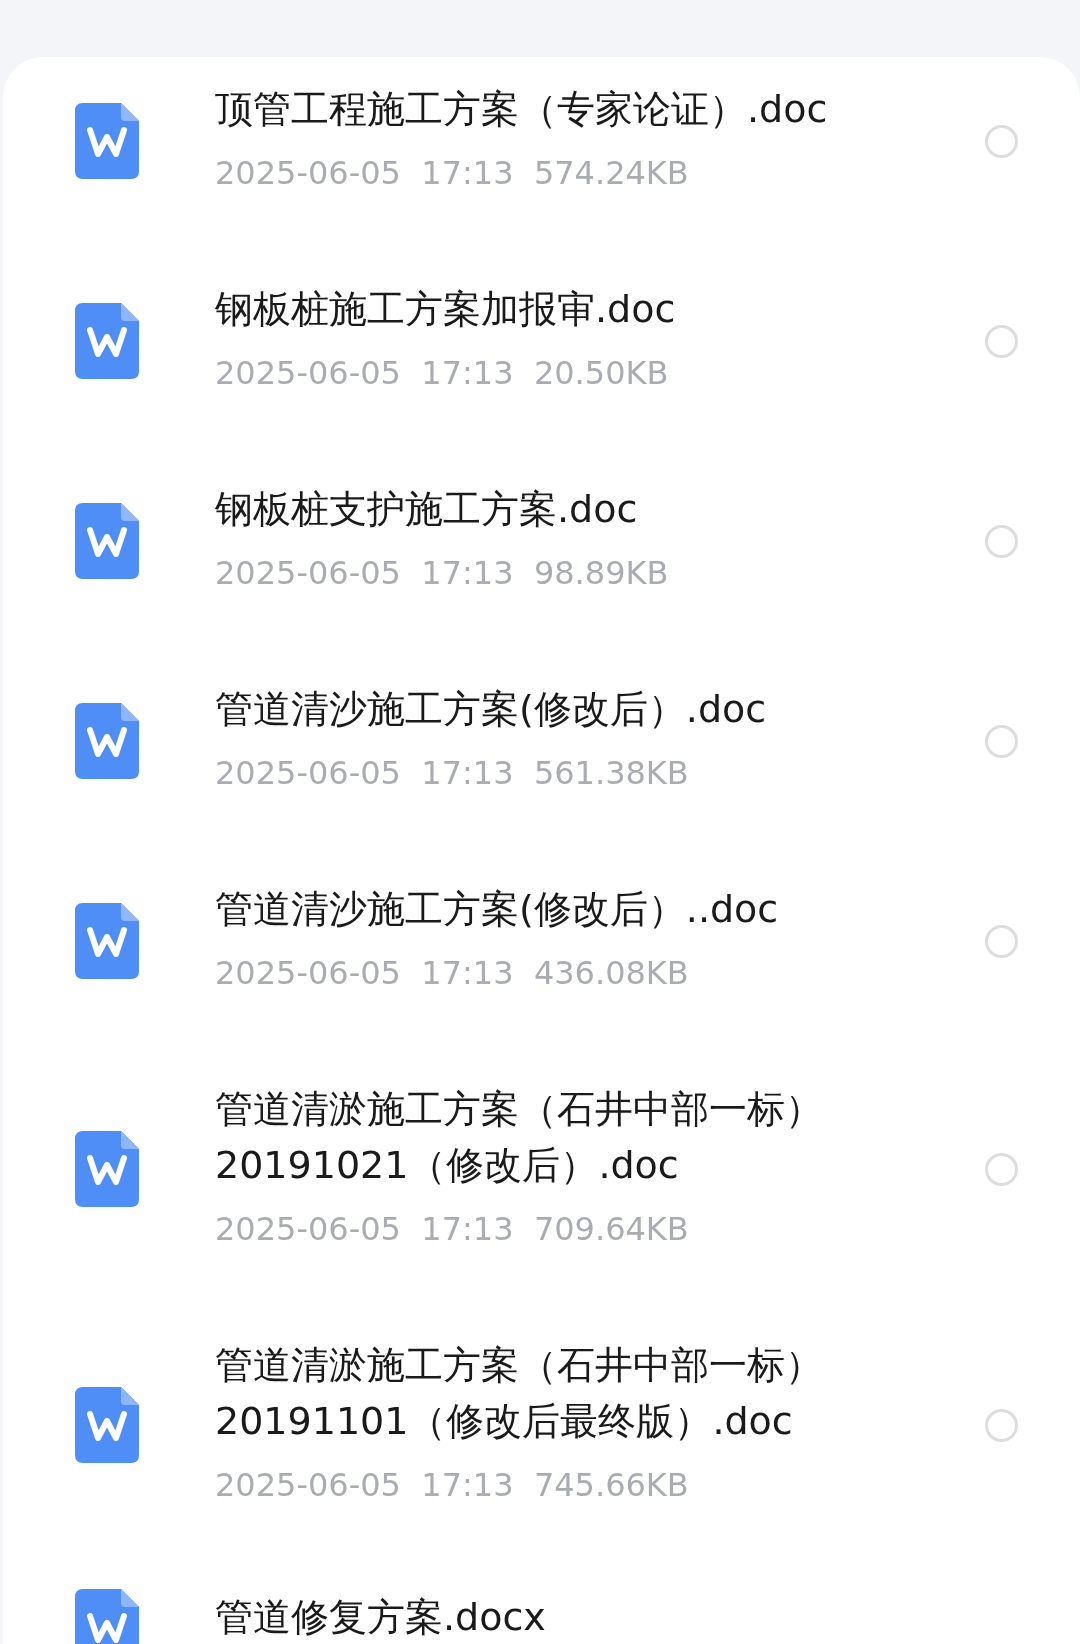  I want to click on file-details: 2025-06-05 17:13 745.66KB, so click(452, 1485).